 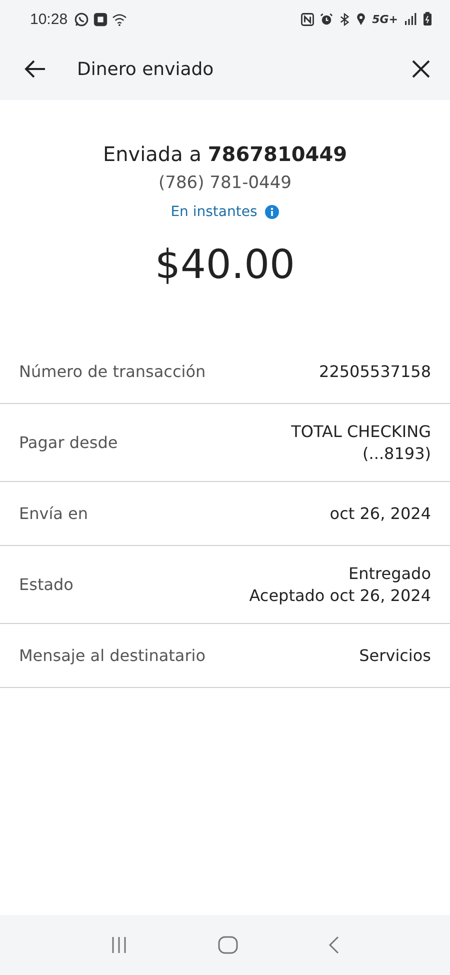 I want to click on battery-icon, so click(x=427, y=19).